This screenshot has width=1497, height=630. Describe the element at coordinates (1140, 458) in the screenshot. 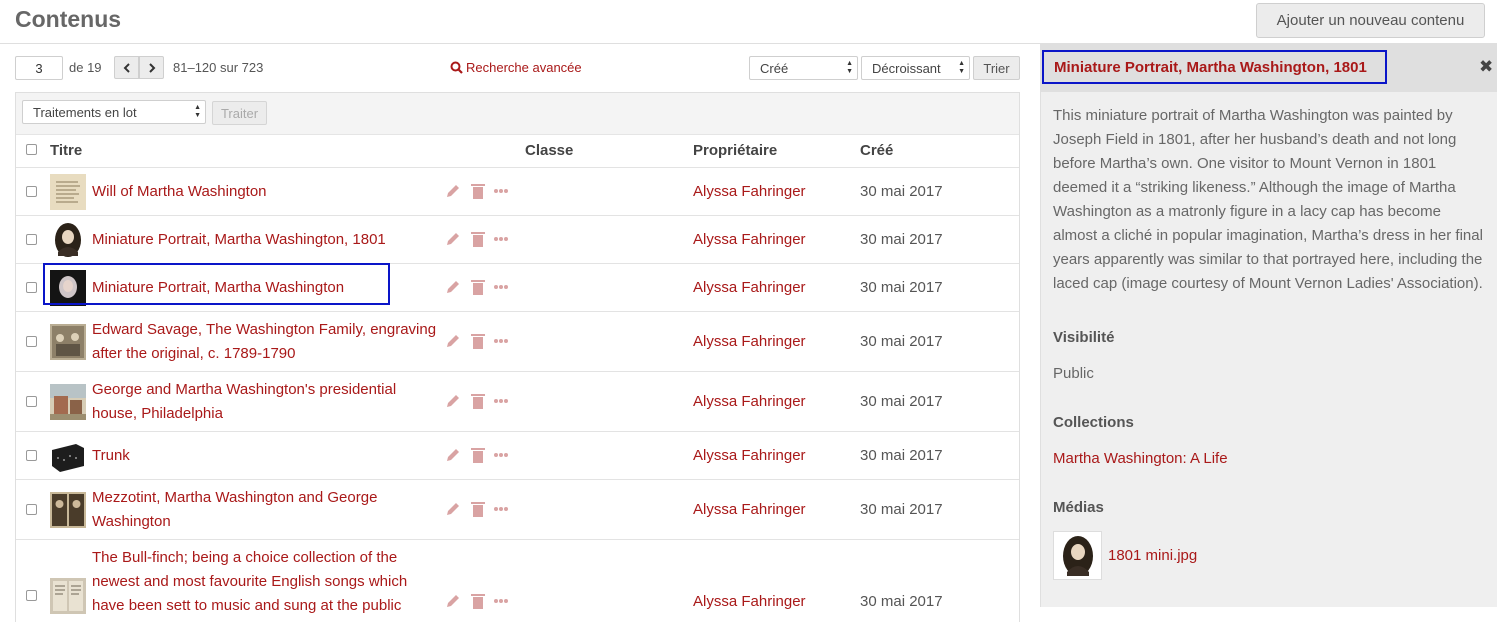

I see `collection-link: Martha Washington: A Life` at that location.